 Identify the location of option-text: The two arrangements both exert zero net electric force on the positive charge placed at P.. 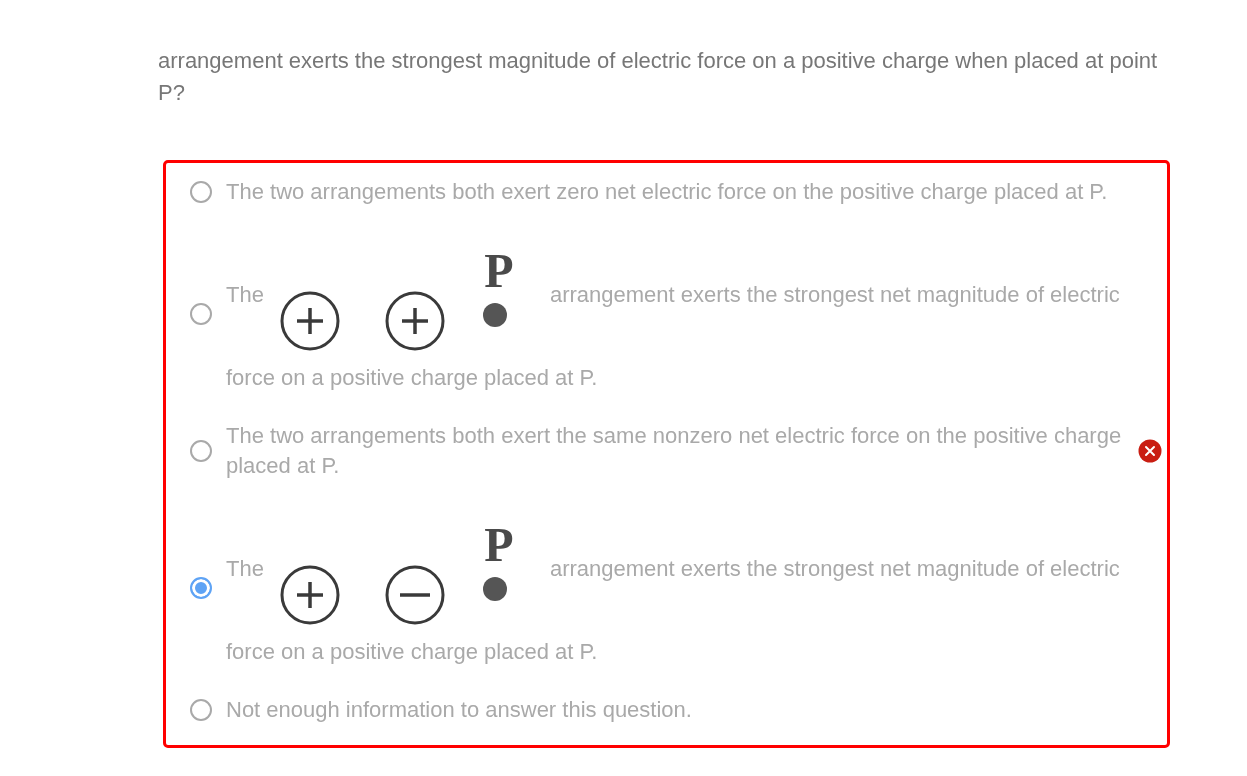
(667, 192).